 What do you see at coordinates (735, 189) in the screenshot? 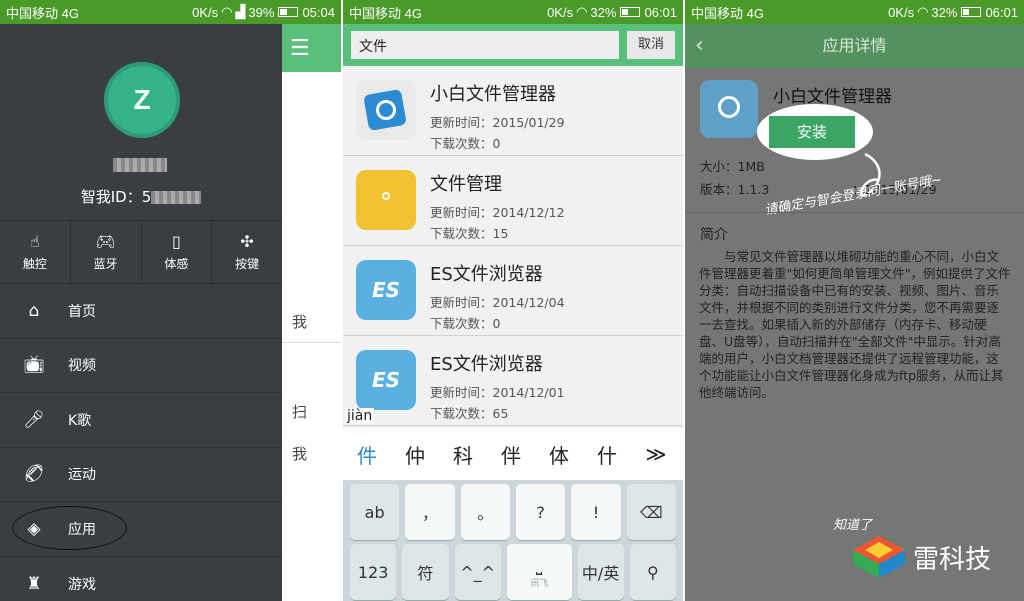
I see `app-version: 版本：1.1.3` at bounding box center [735, 189].